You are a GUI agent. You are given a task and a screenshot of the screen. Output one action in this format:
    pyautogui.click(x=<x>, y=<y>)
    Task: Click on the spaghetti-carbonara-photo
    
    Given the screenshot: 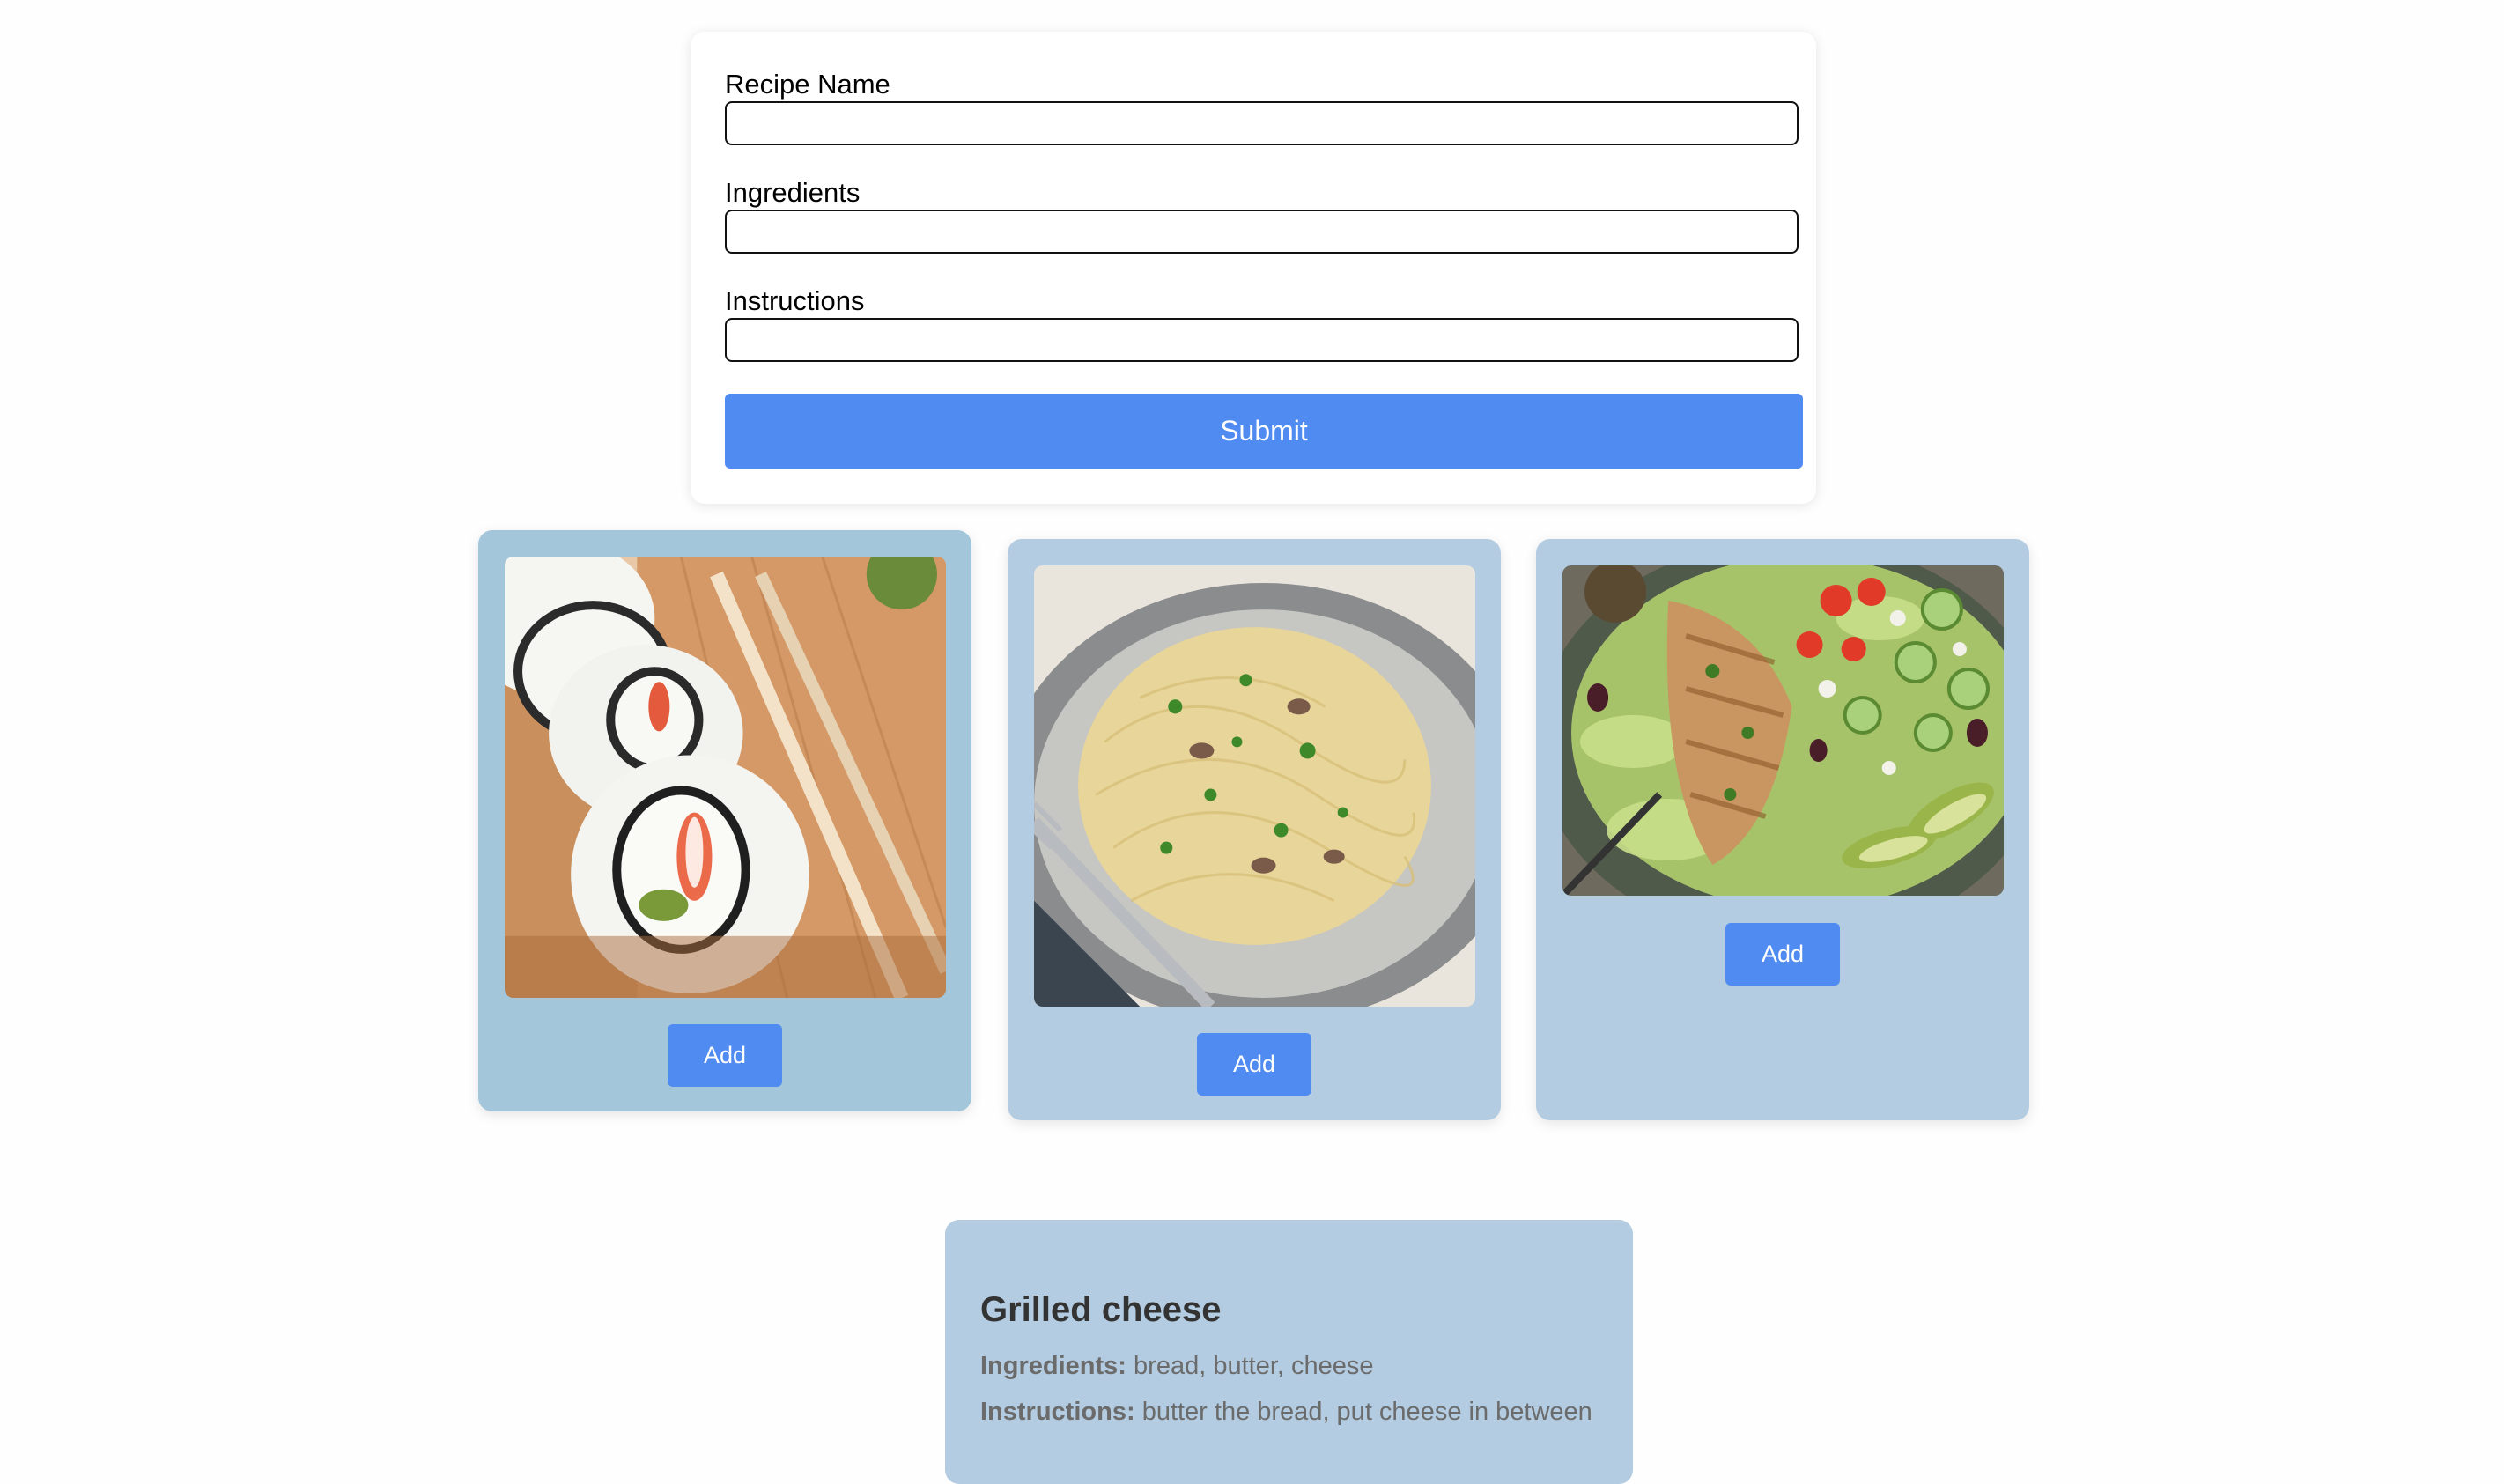 What is the action you would take?
    pyautogui.click(x=1254, y=786)
    